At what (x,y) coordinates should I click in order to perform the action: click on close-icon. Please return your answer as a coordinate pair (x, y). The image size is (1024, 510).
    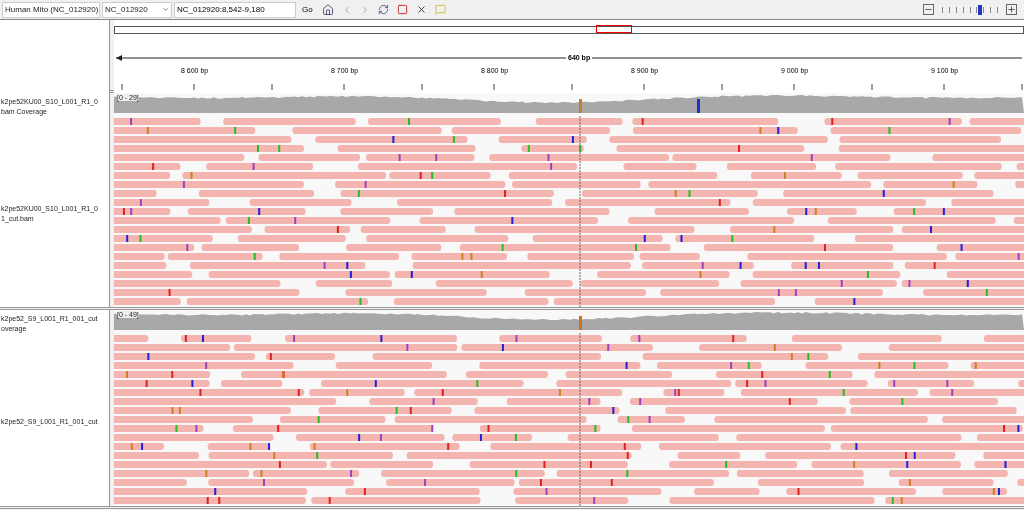
    Looking at the image, I should click on (421, 9).